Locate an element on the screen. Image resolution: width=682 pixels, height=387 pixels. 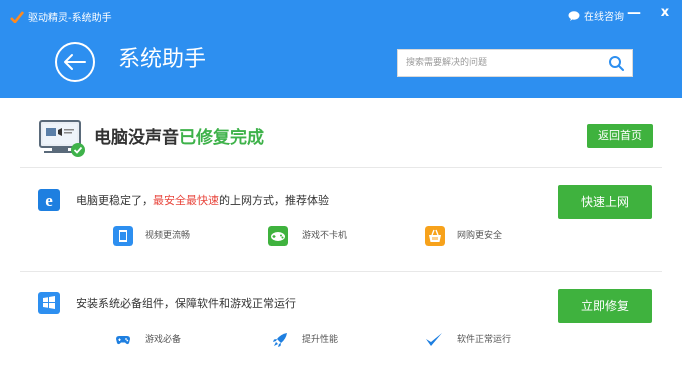
search-icon is located at coordinates (616, 63).